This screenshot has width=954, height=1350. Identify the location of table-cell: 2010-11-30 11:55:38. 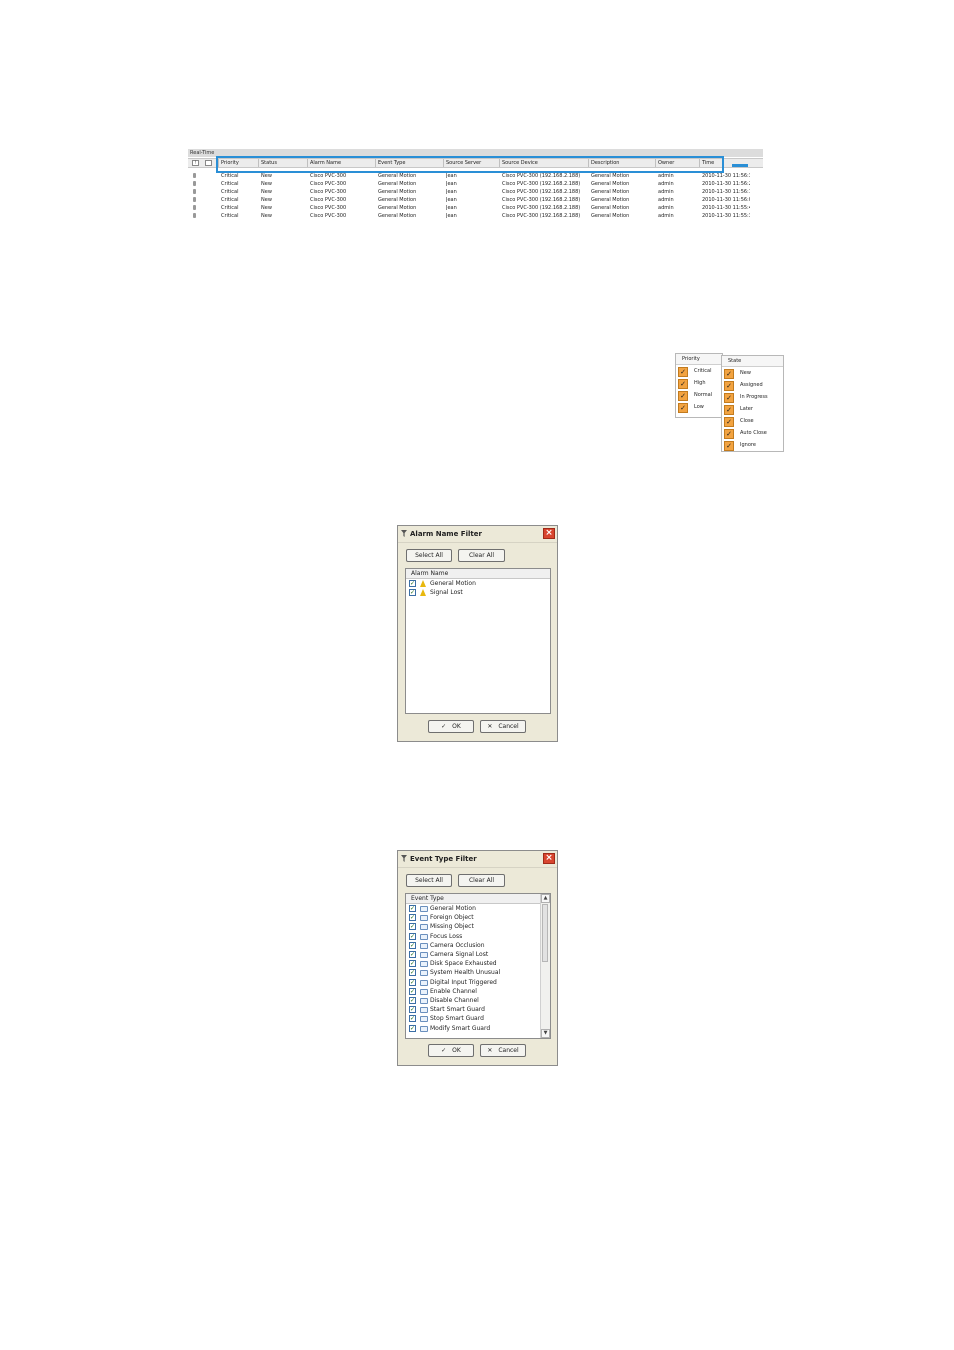
(726, 216).